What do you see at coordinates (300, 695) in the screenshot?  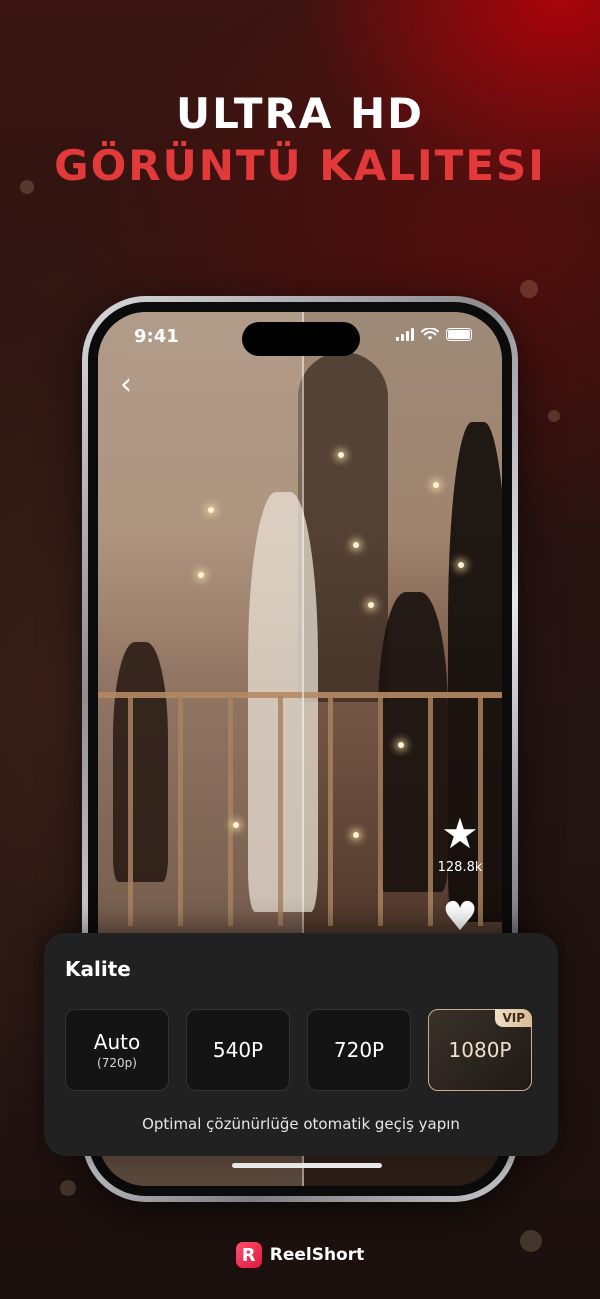 I see `scene-railing` at bounding box center [300, 695].